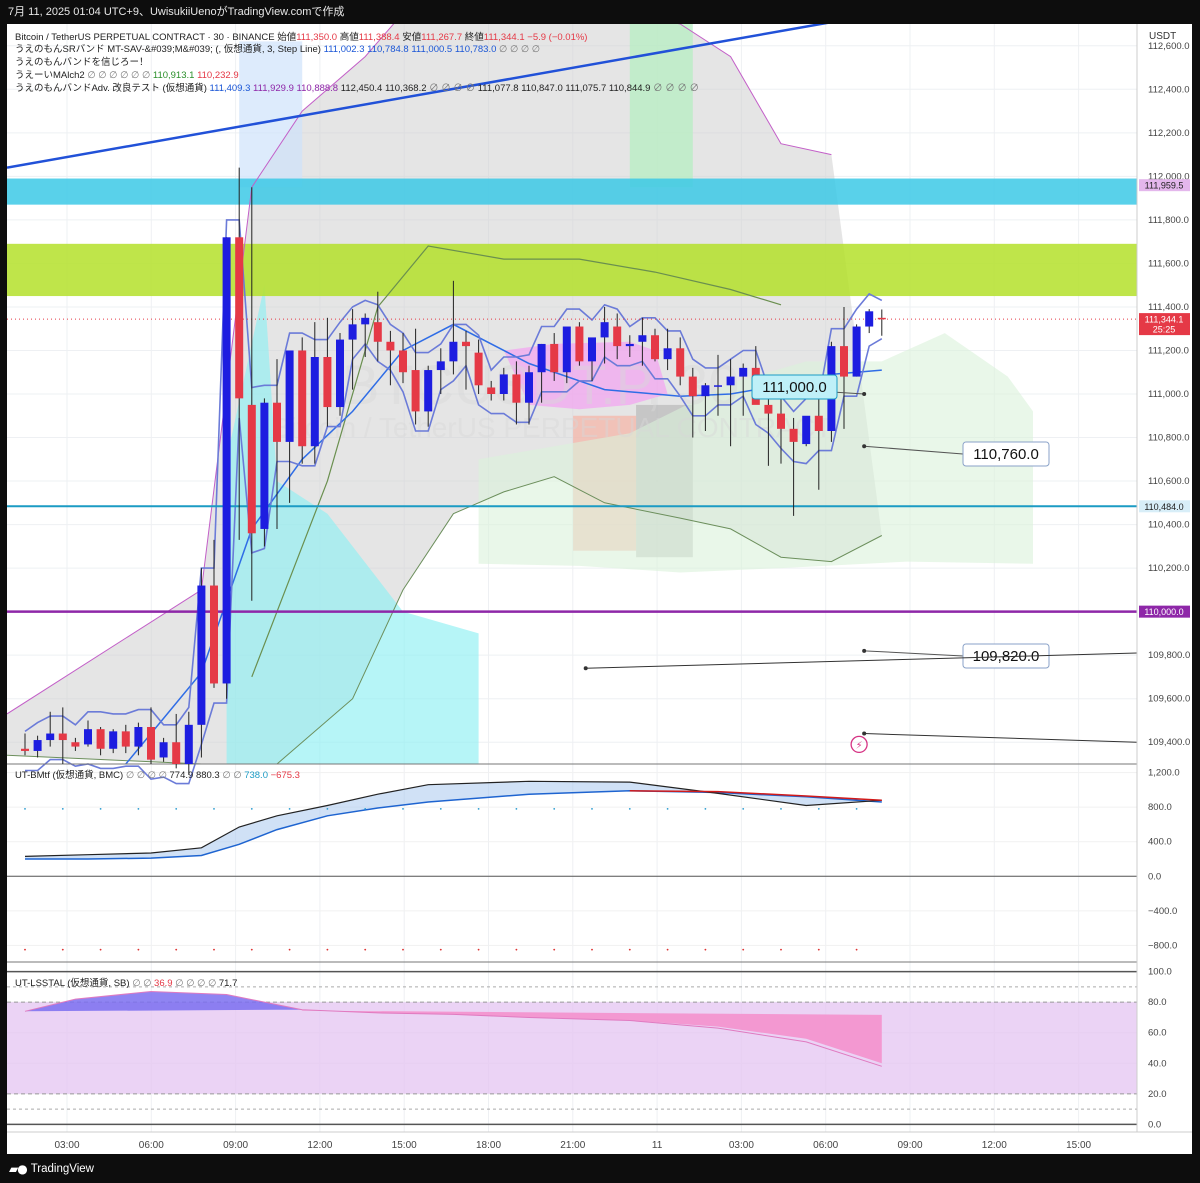 The width and height of the screenshot is (1200, 1183). I want to click on indicator-tick-label: 40.0, so click(1157, 1063).